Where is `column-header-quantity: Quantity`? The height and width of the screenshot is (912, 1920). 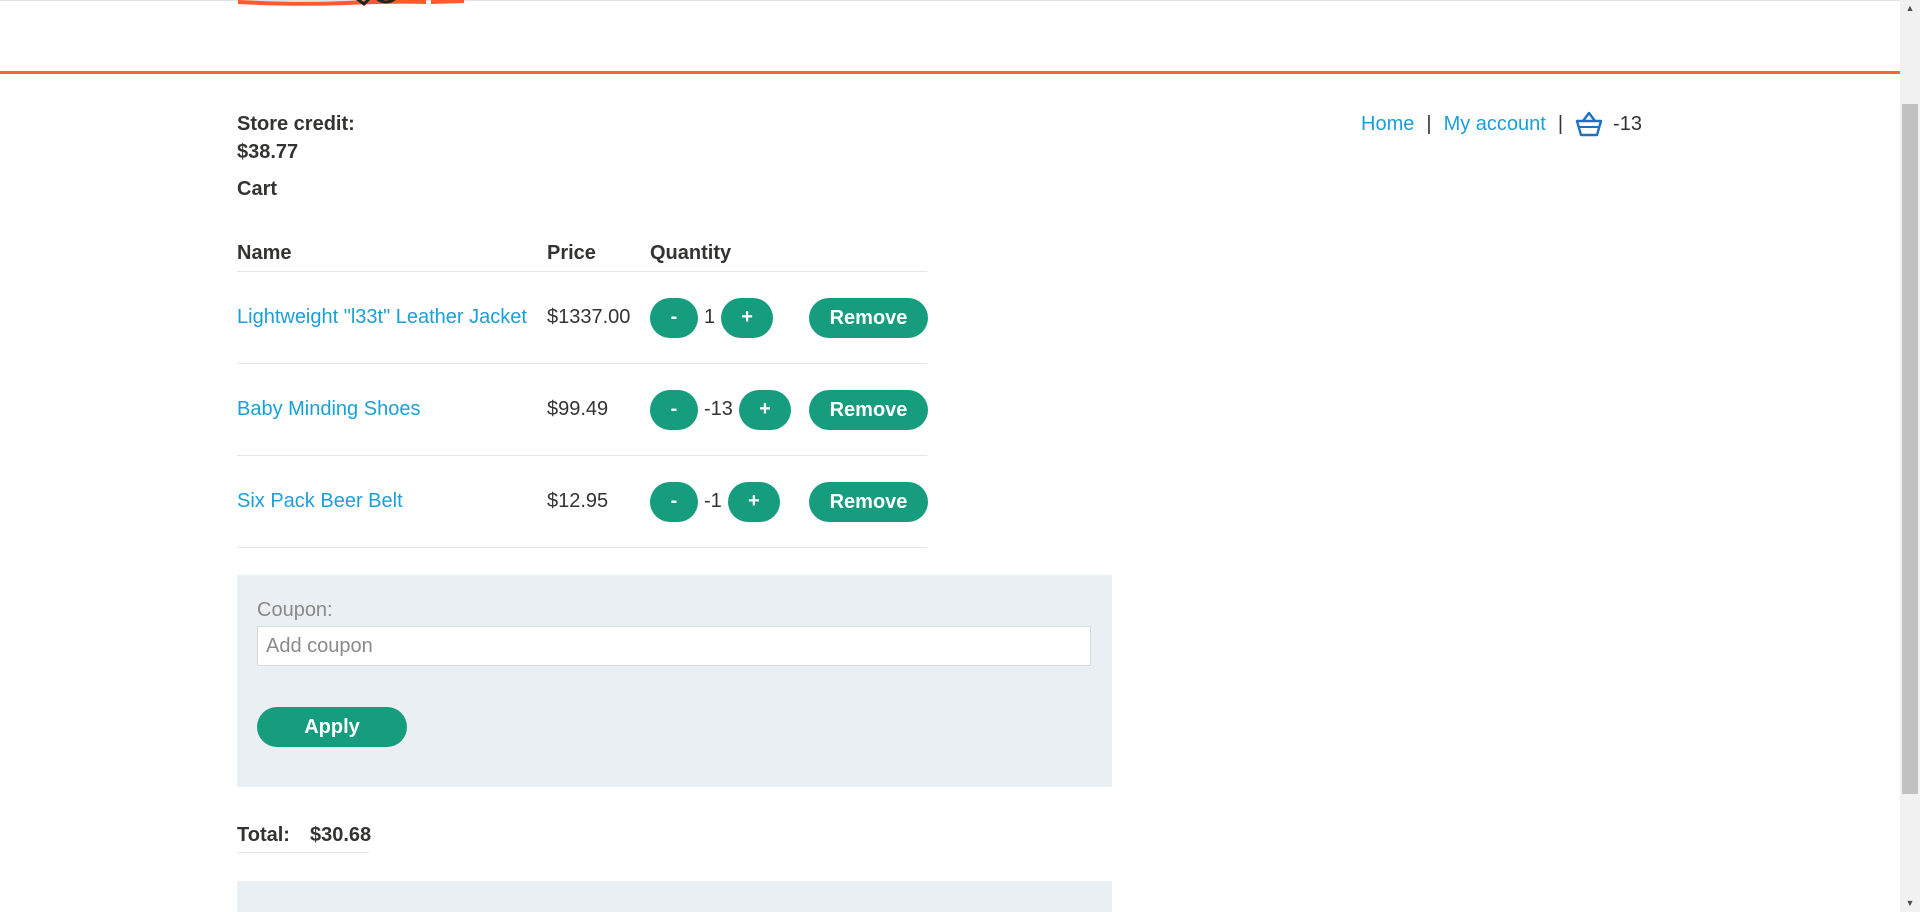 column-header-quantity: Quantity is located at coordinates (691, 253).